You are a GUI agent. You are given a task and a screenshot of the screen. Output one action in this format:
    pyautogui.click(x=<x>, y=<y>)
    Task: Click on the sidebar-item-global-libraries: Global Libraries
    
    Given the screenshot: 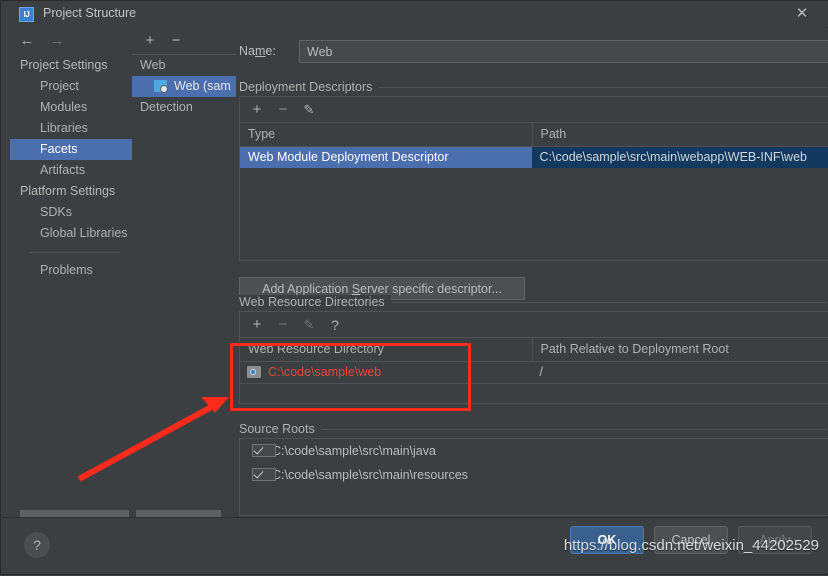 What is the action you would take?
    pyautogui.click(x=70, y=233)
    